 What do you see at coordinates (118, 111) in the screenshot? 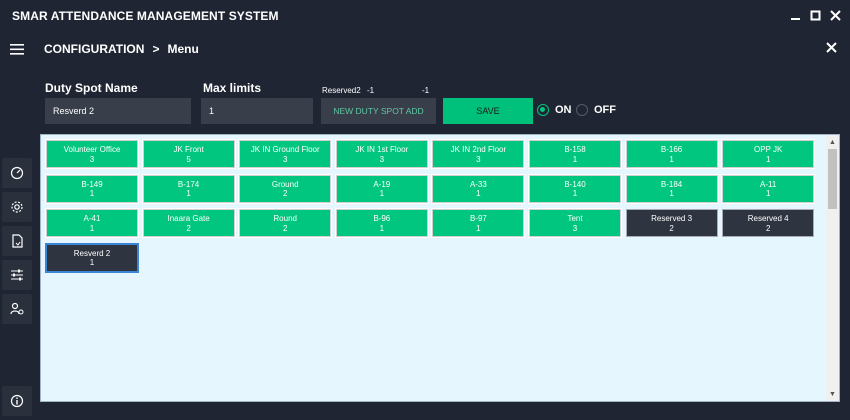
I see `duty-spot-name-input` at bounding box center [118, 111].